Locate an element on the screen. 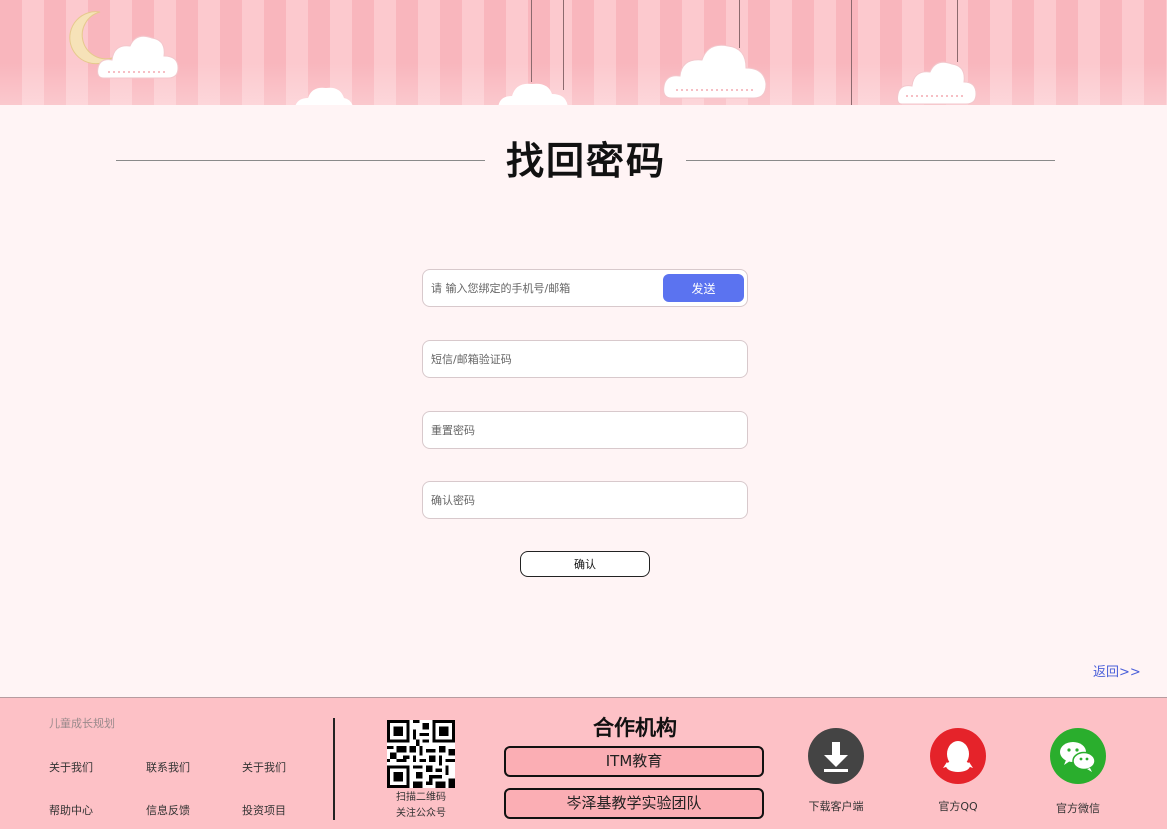 Image resolution: width=1167 pixels, height=829 pixels. confirm-button: 确认 is located at coordinates (585, 564).